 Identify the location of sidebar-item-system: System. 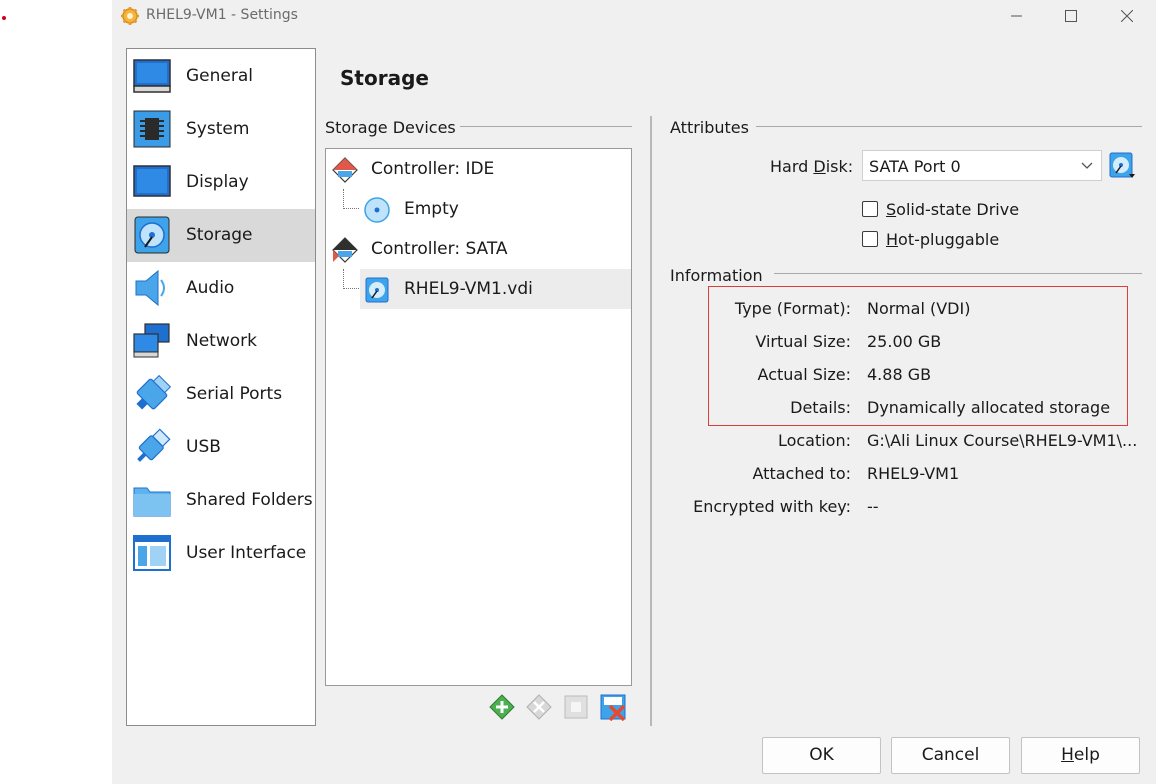
(221, 129).